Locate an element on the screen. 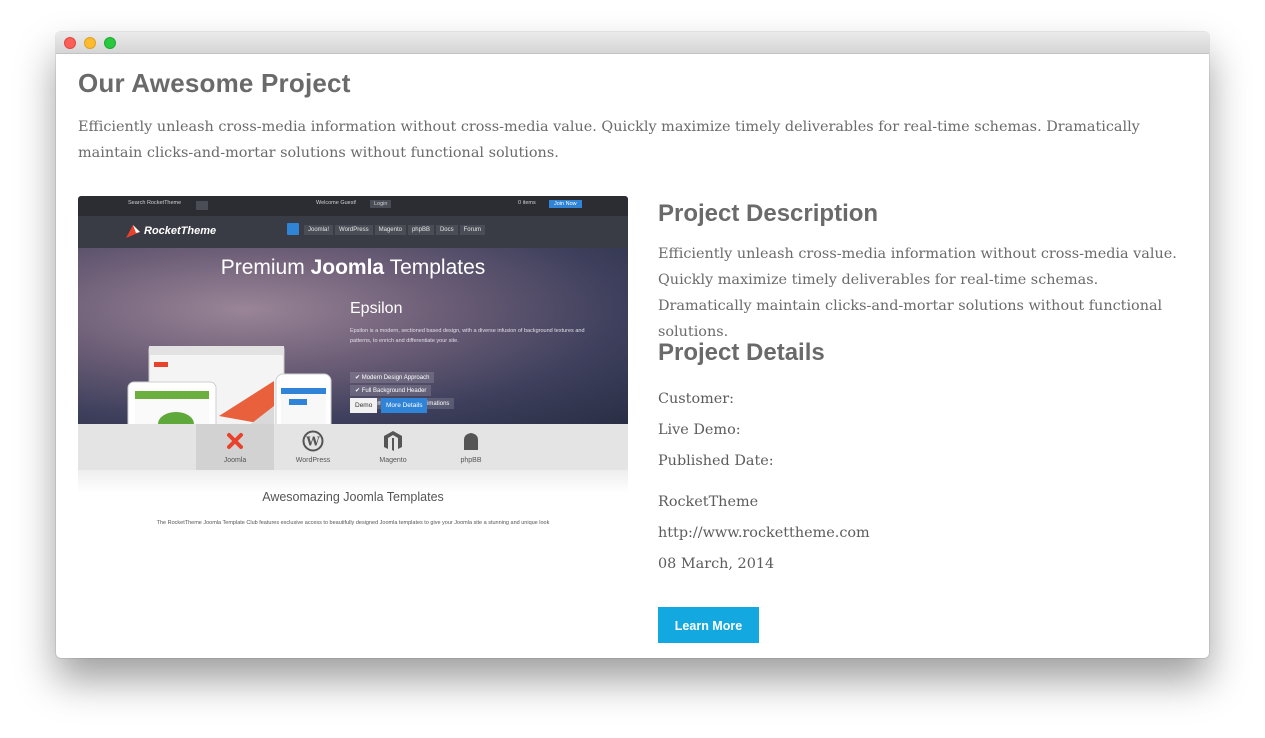  platform-tab-magento: Magento is located at coordinates (393, 447).